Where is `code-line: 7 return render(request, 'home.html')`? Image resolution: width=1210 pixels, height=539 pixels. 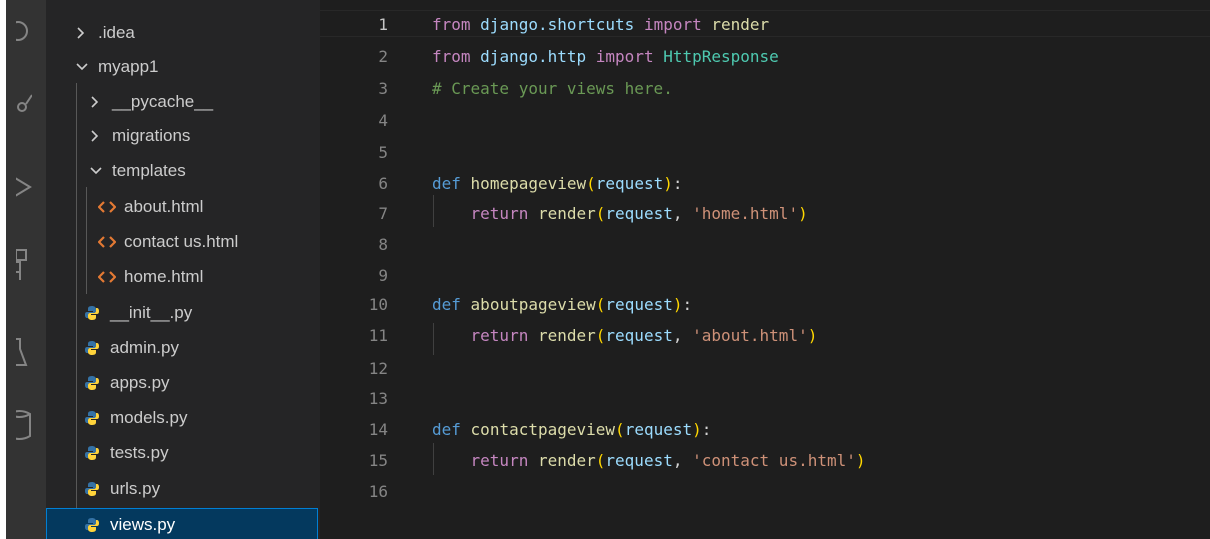
code-line: 7 return render(request, 'home.html') is located at coordinates (765, 213).